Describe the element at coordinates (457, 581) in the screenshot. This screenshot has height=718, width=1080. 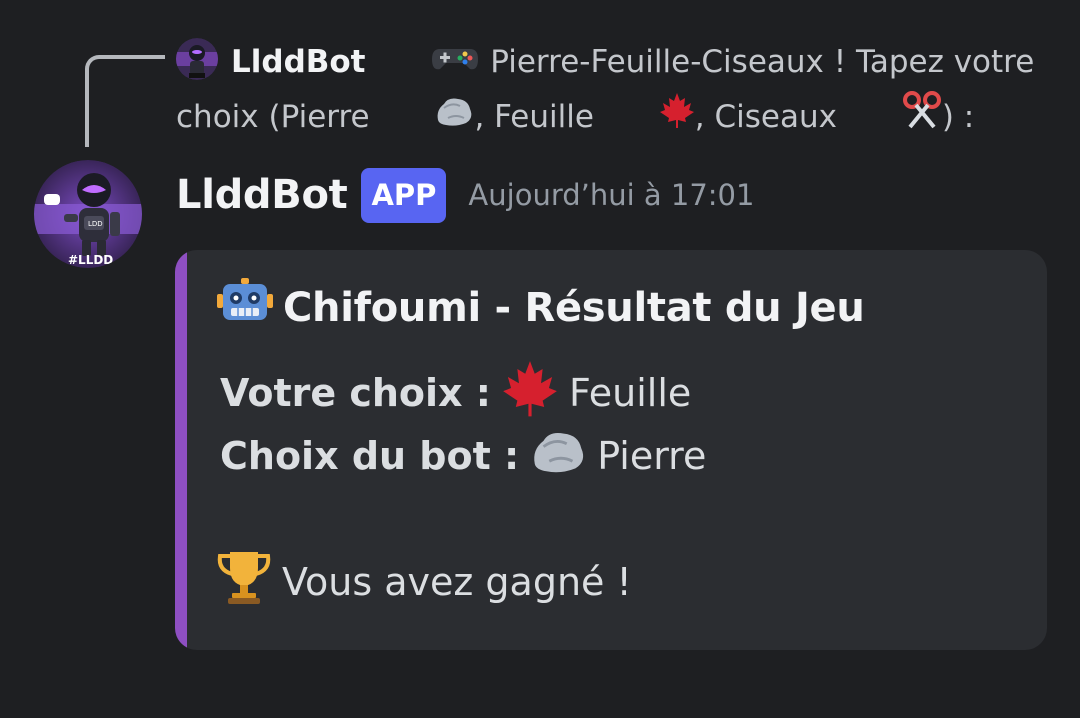
I see `result-text: Vous avez gagné !` at that location.